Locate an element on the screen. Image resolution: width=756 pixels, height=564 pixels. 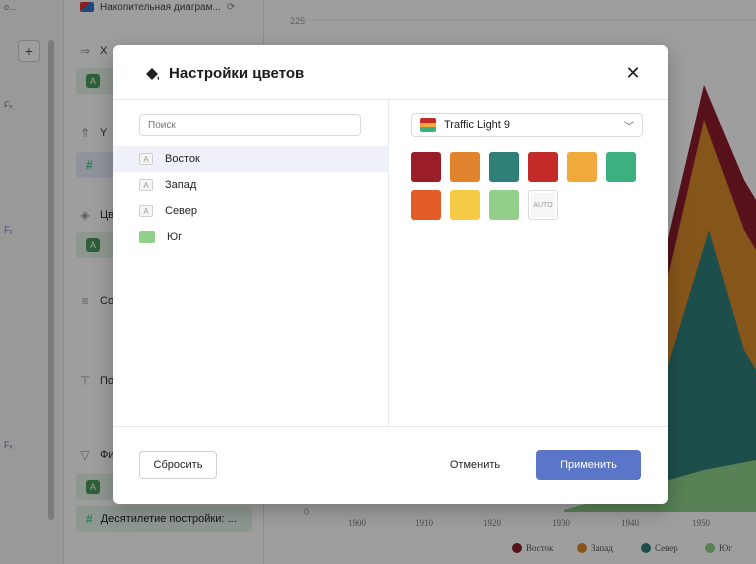
apply-button: Применить is located at coordinates (588, 465).